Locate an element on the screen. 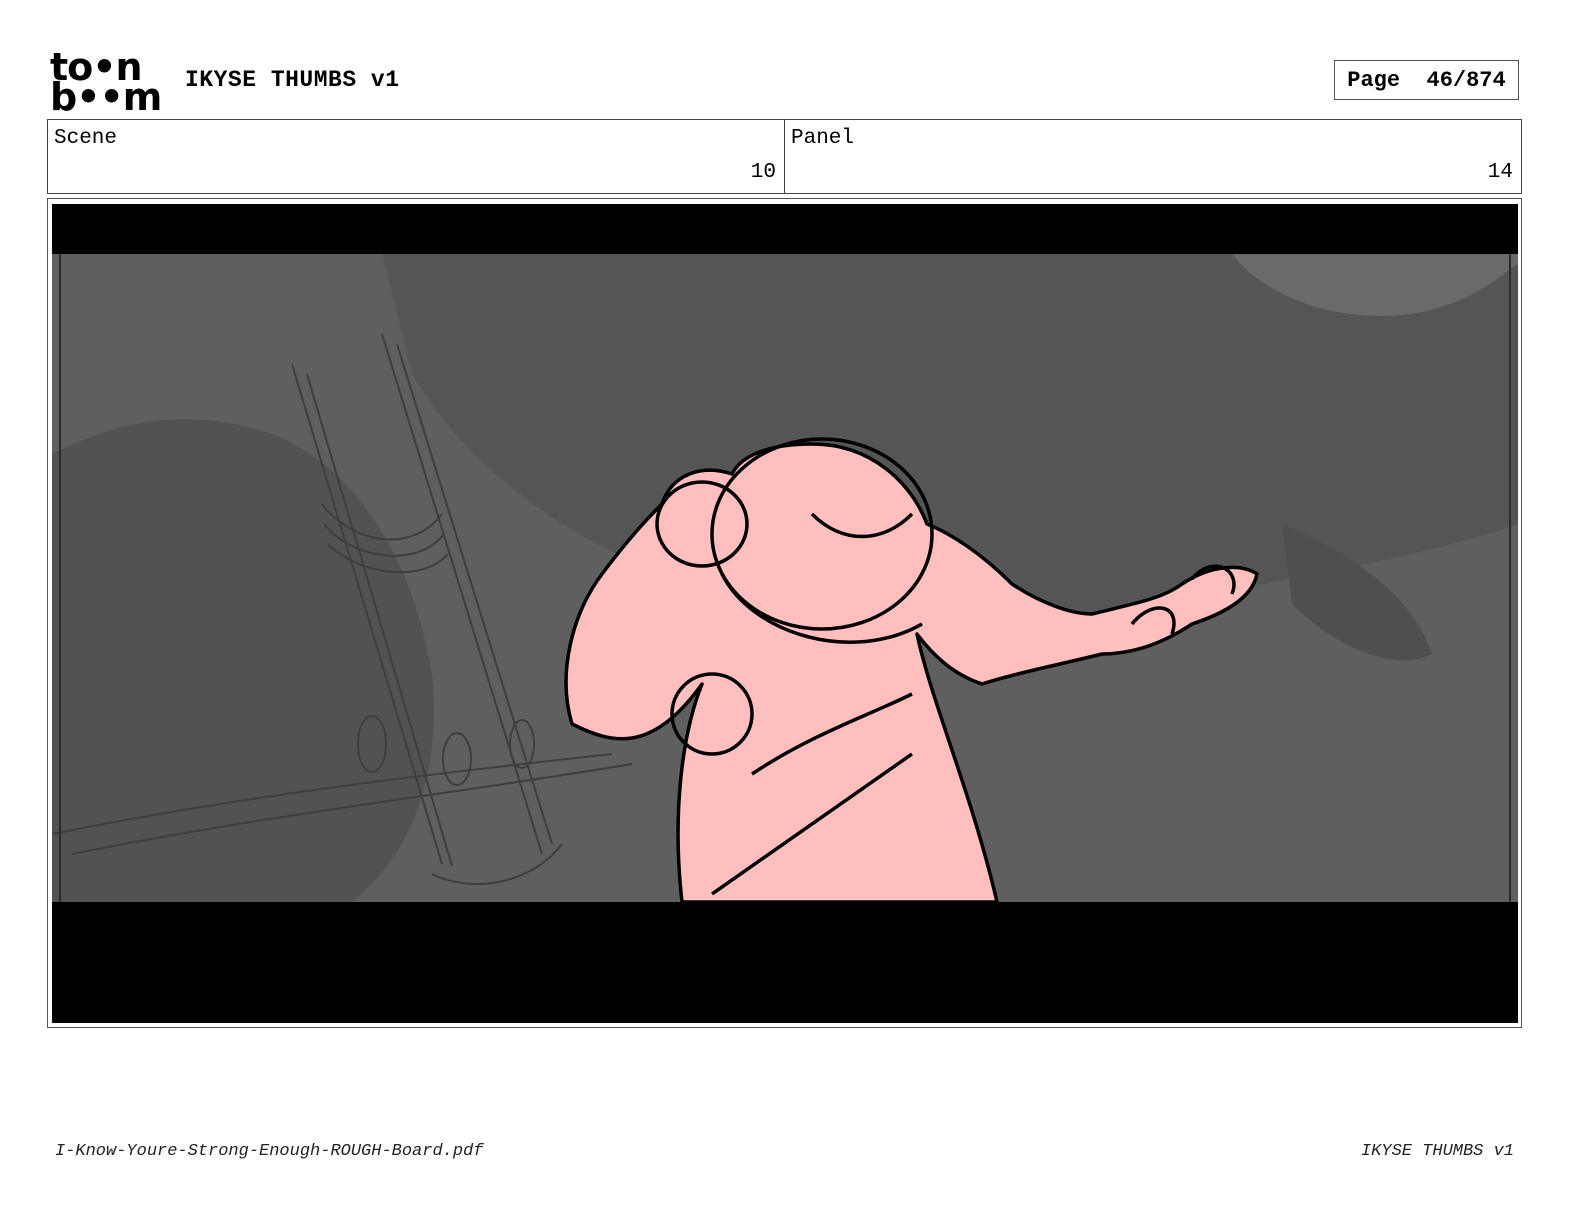  page-indicator: Page 46/874 is located at coordinates (1426, 80).